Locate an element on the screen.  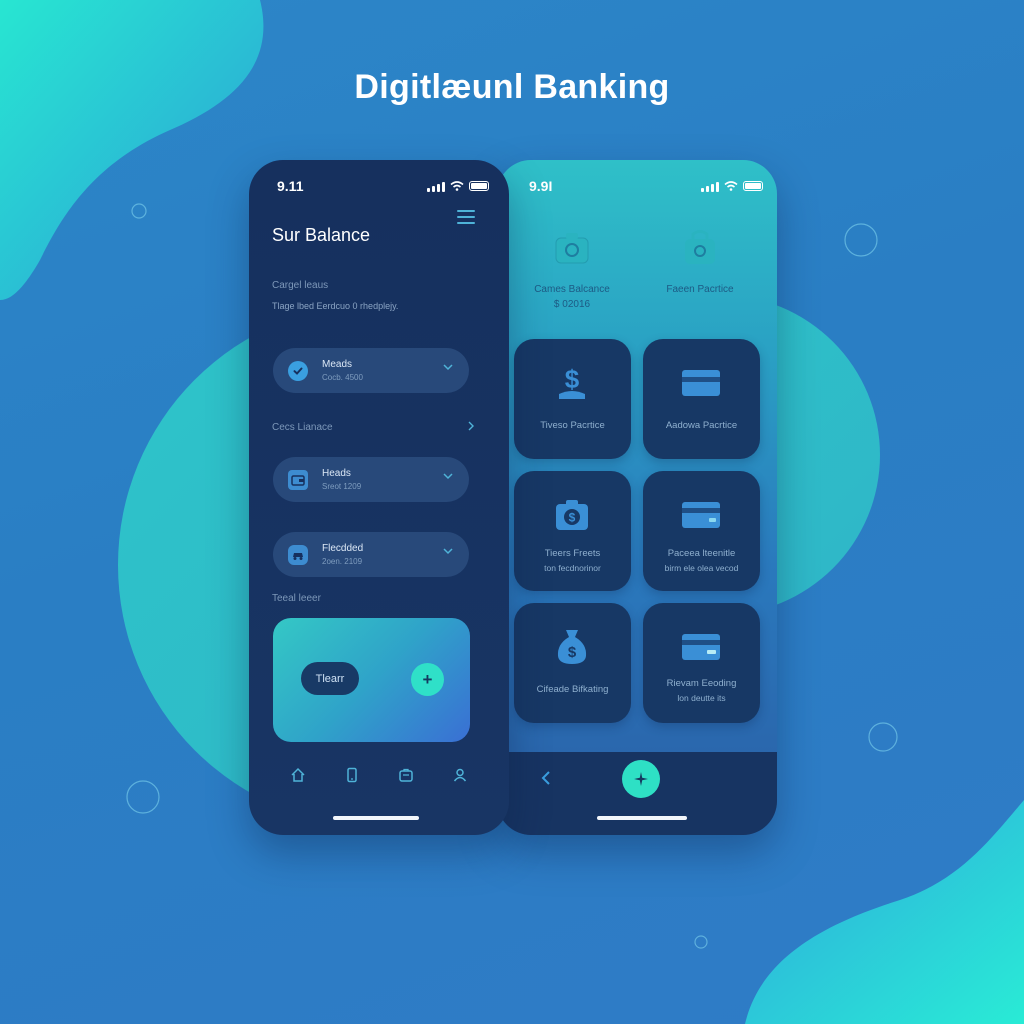
account-item-flecdded: Flecdded 2oen. 2109 is located at coordinates (371, 554).